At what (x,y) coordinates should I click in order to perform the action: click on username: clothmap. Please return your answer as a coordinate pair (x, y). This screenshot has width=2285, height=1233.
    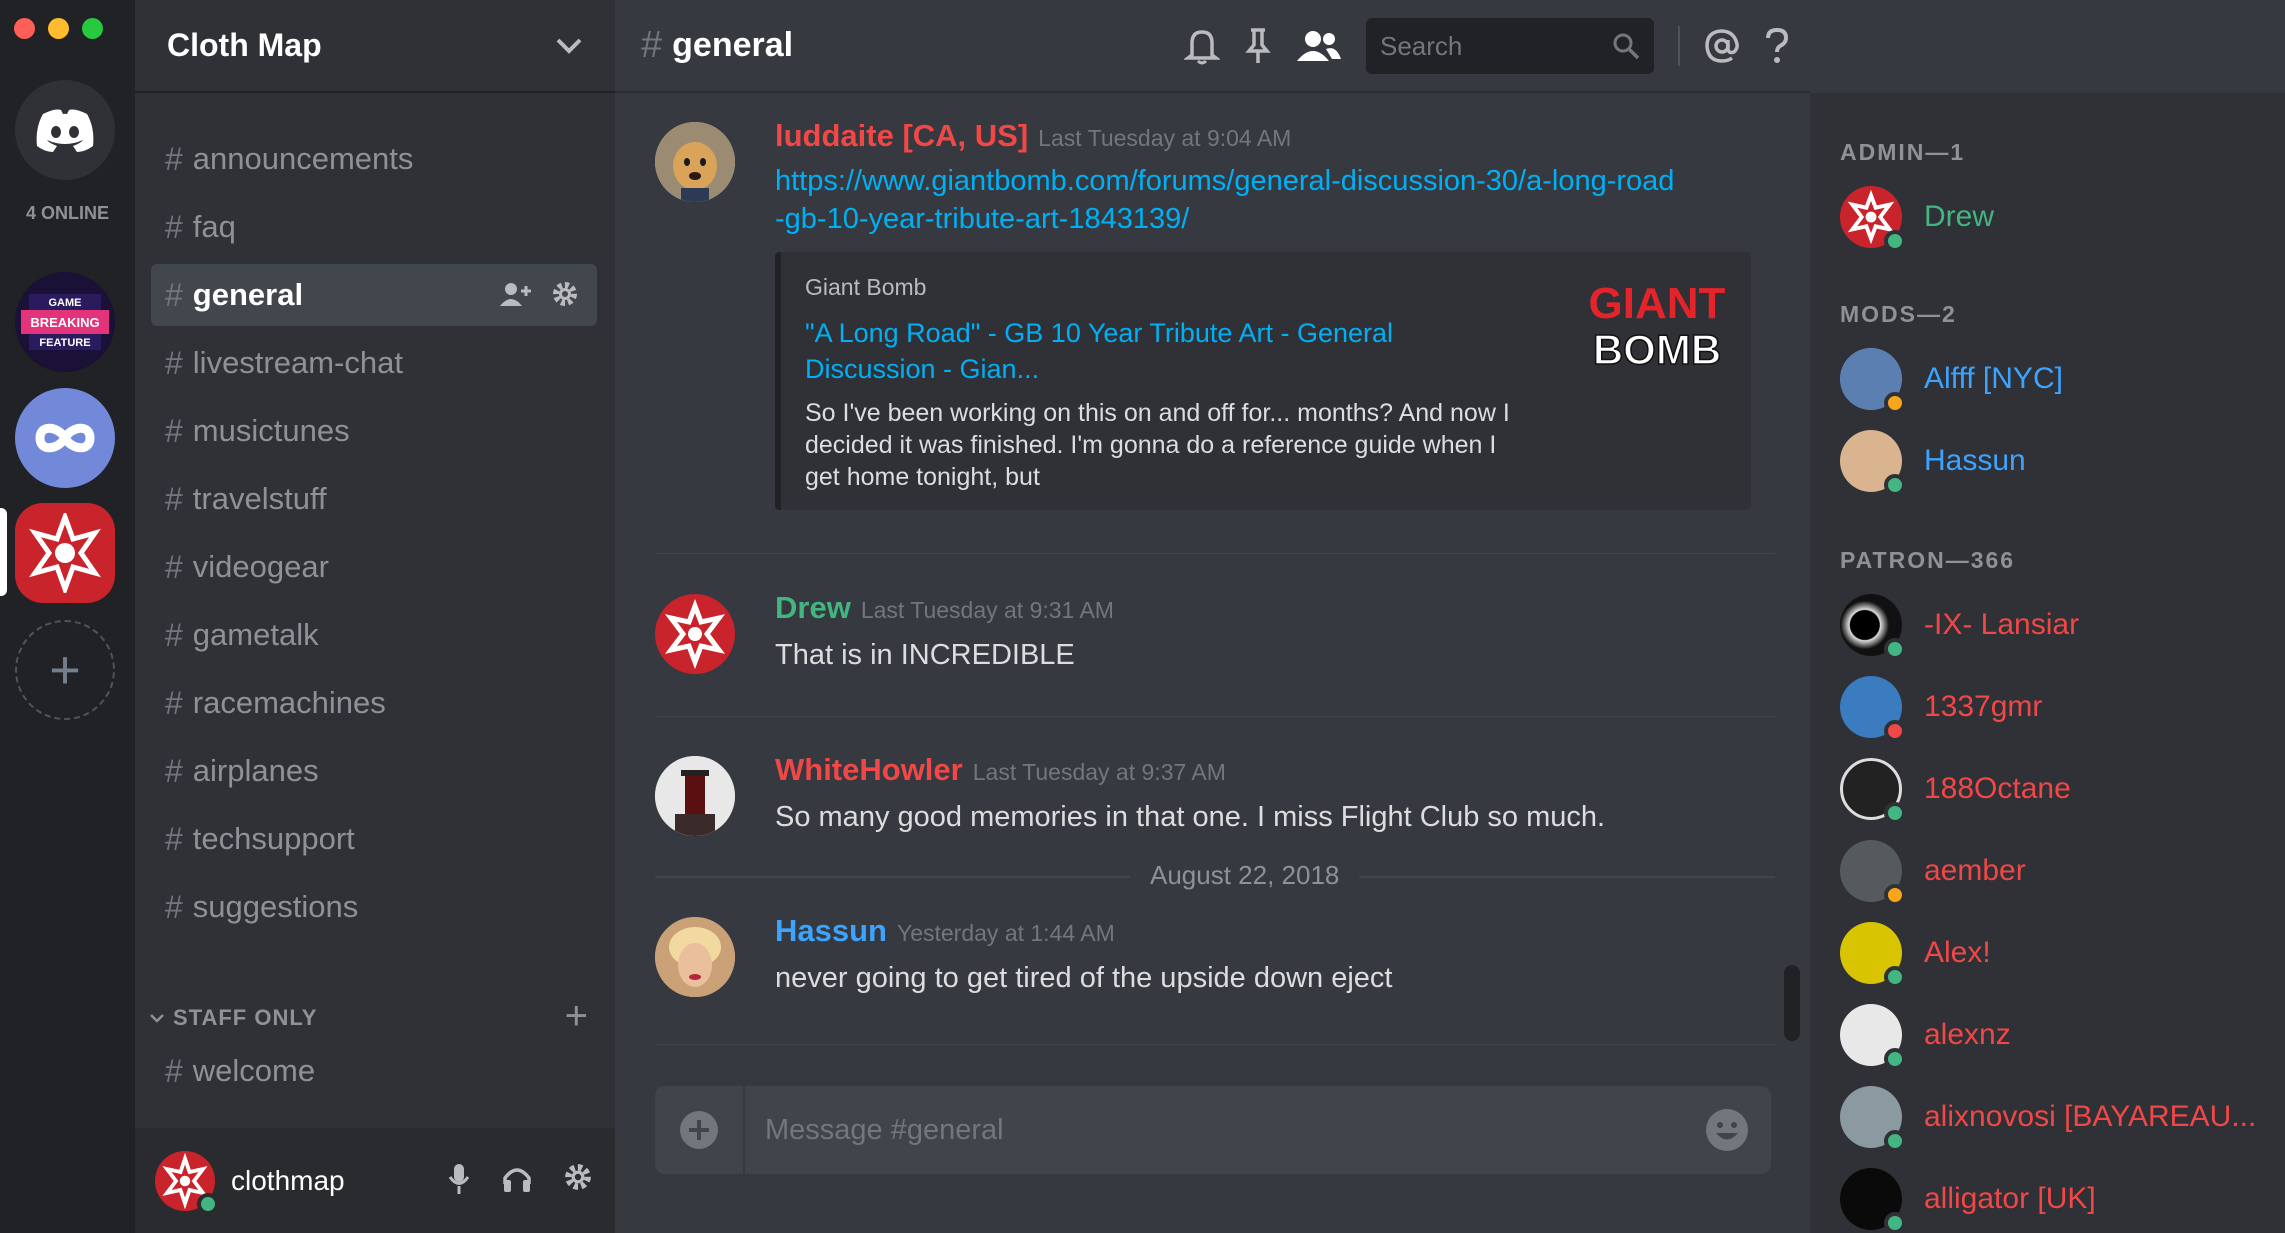
    Looking at the image, I should click on (288, 1180).